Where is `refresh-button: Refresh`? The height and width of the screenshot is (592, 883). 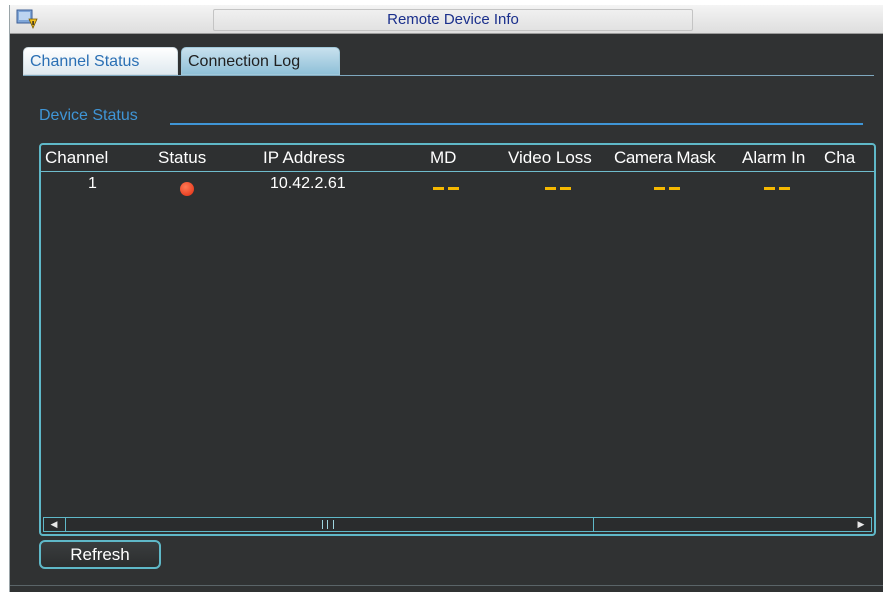
refresh-button: Refresh is located at coordinates (100, 554).